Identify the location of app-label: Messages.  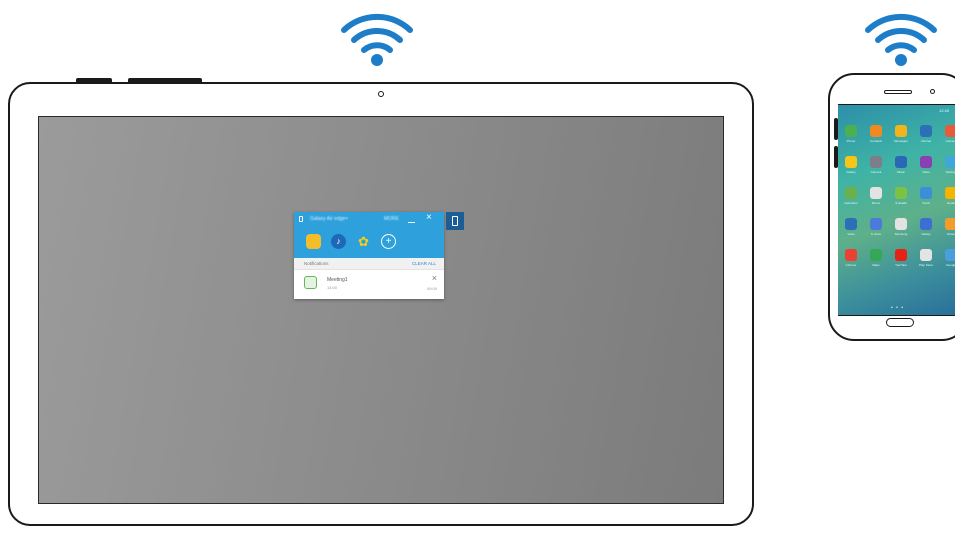
(901, 141).